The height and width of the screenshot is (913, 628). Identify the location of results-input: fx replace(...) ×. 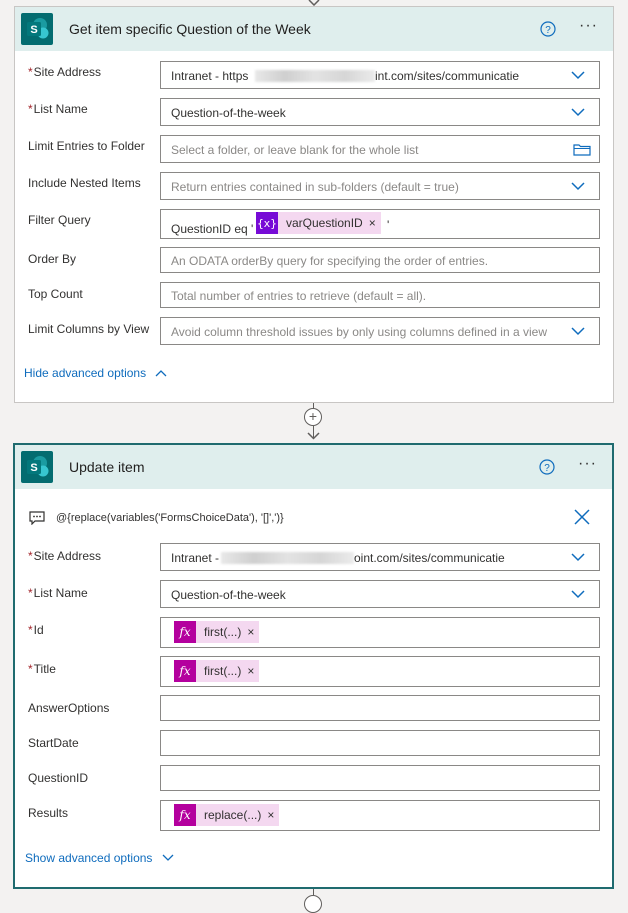
(380, 815).